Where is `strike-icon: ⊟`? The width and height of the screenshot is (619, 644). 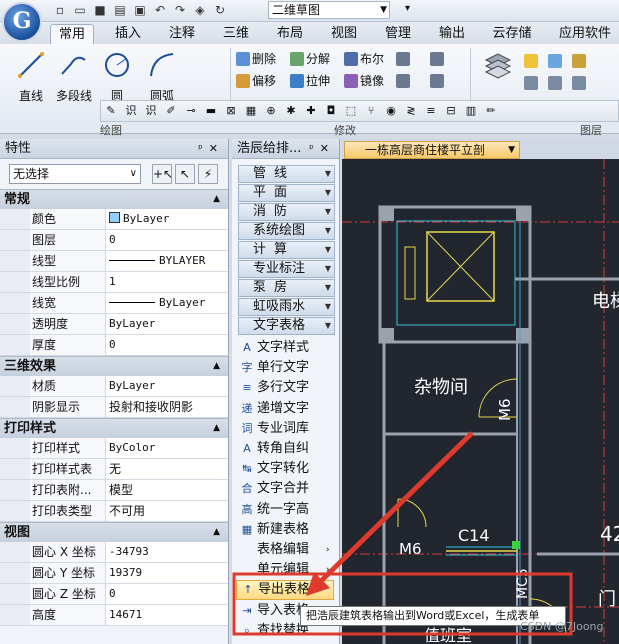 strike-icon: ⊟ is located at coordinates (451, 111).